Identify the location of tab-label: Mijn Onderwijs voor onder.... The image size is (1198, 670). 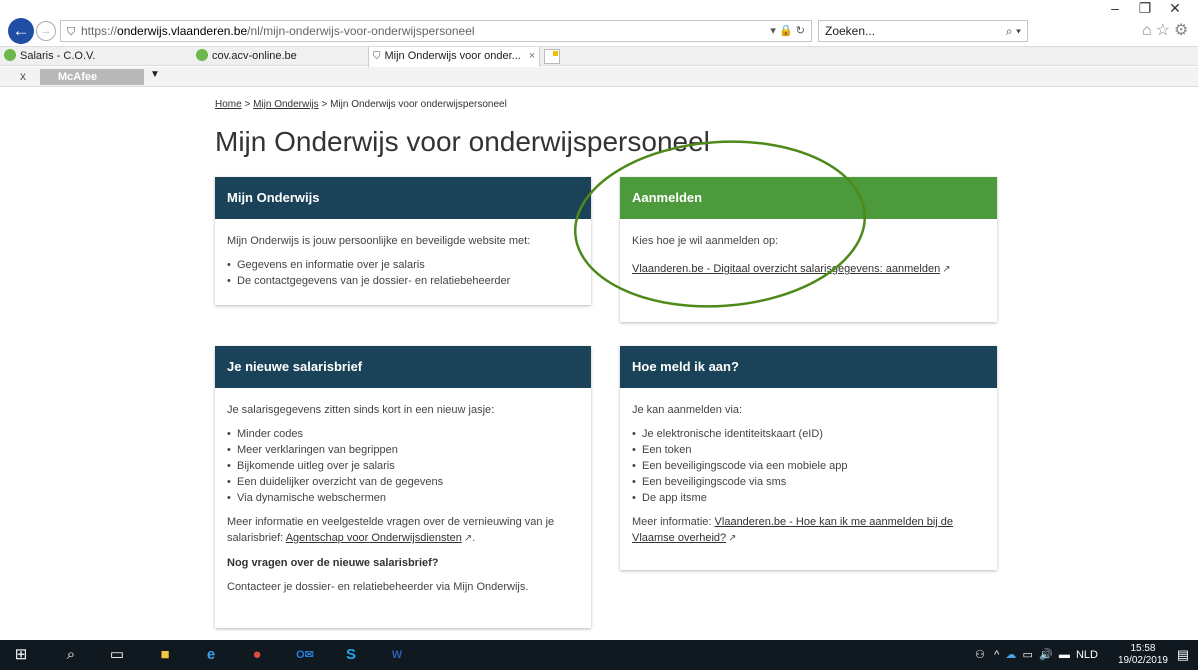
(452, 56).